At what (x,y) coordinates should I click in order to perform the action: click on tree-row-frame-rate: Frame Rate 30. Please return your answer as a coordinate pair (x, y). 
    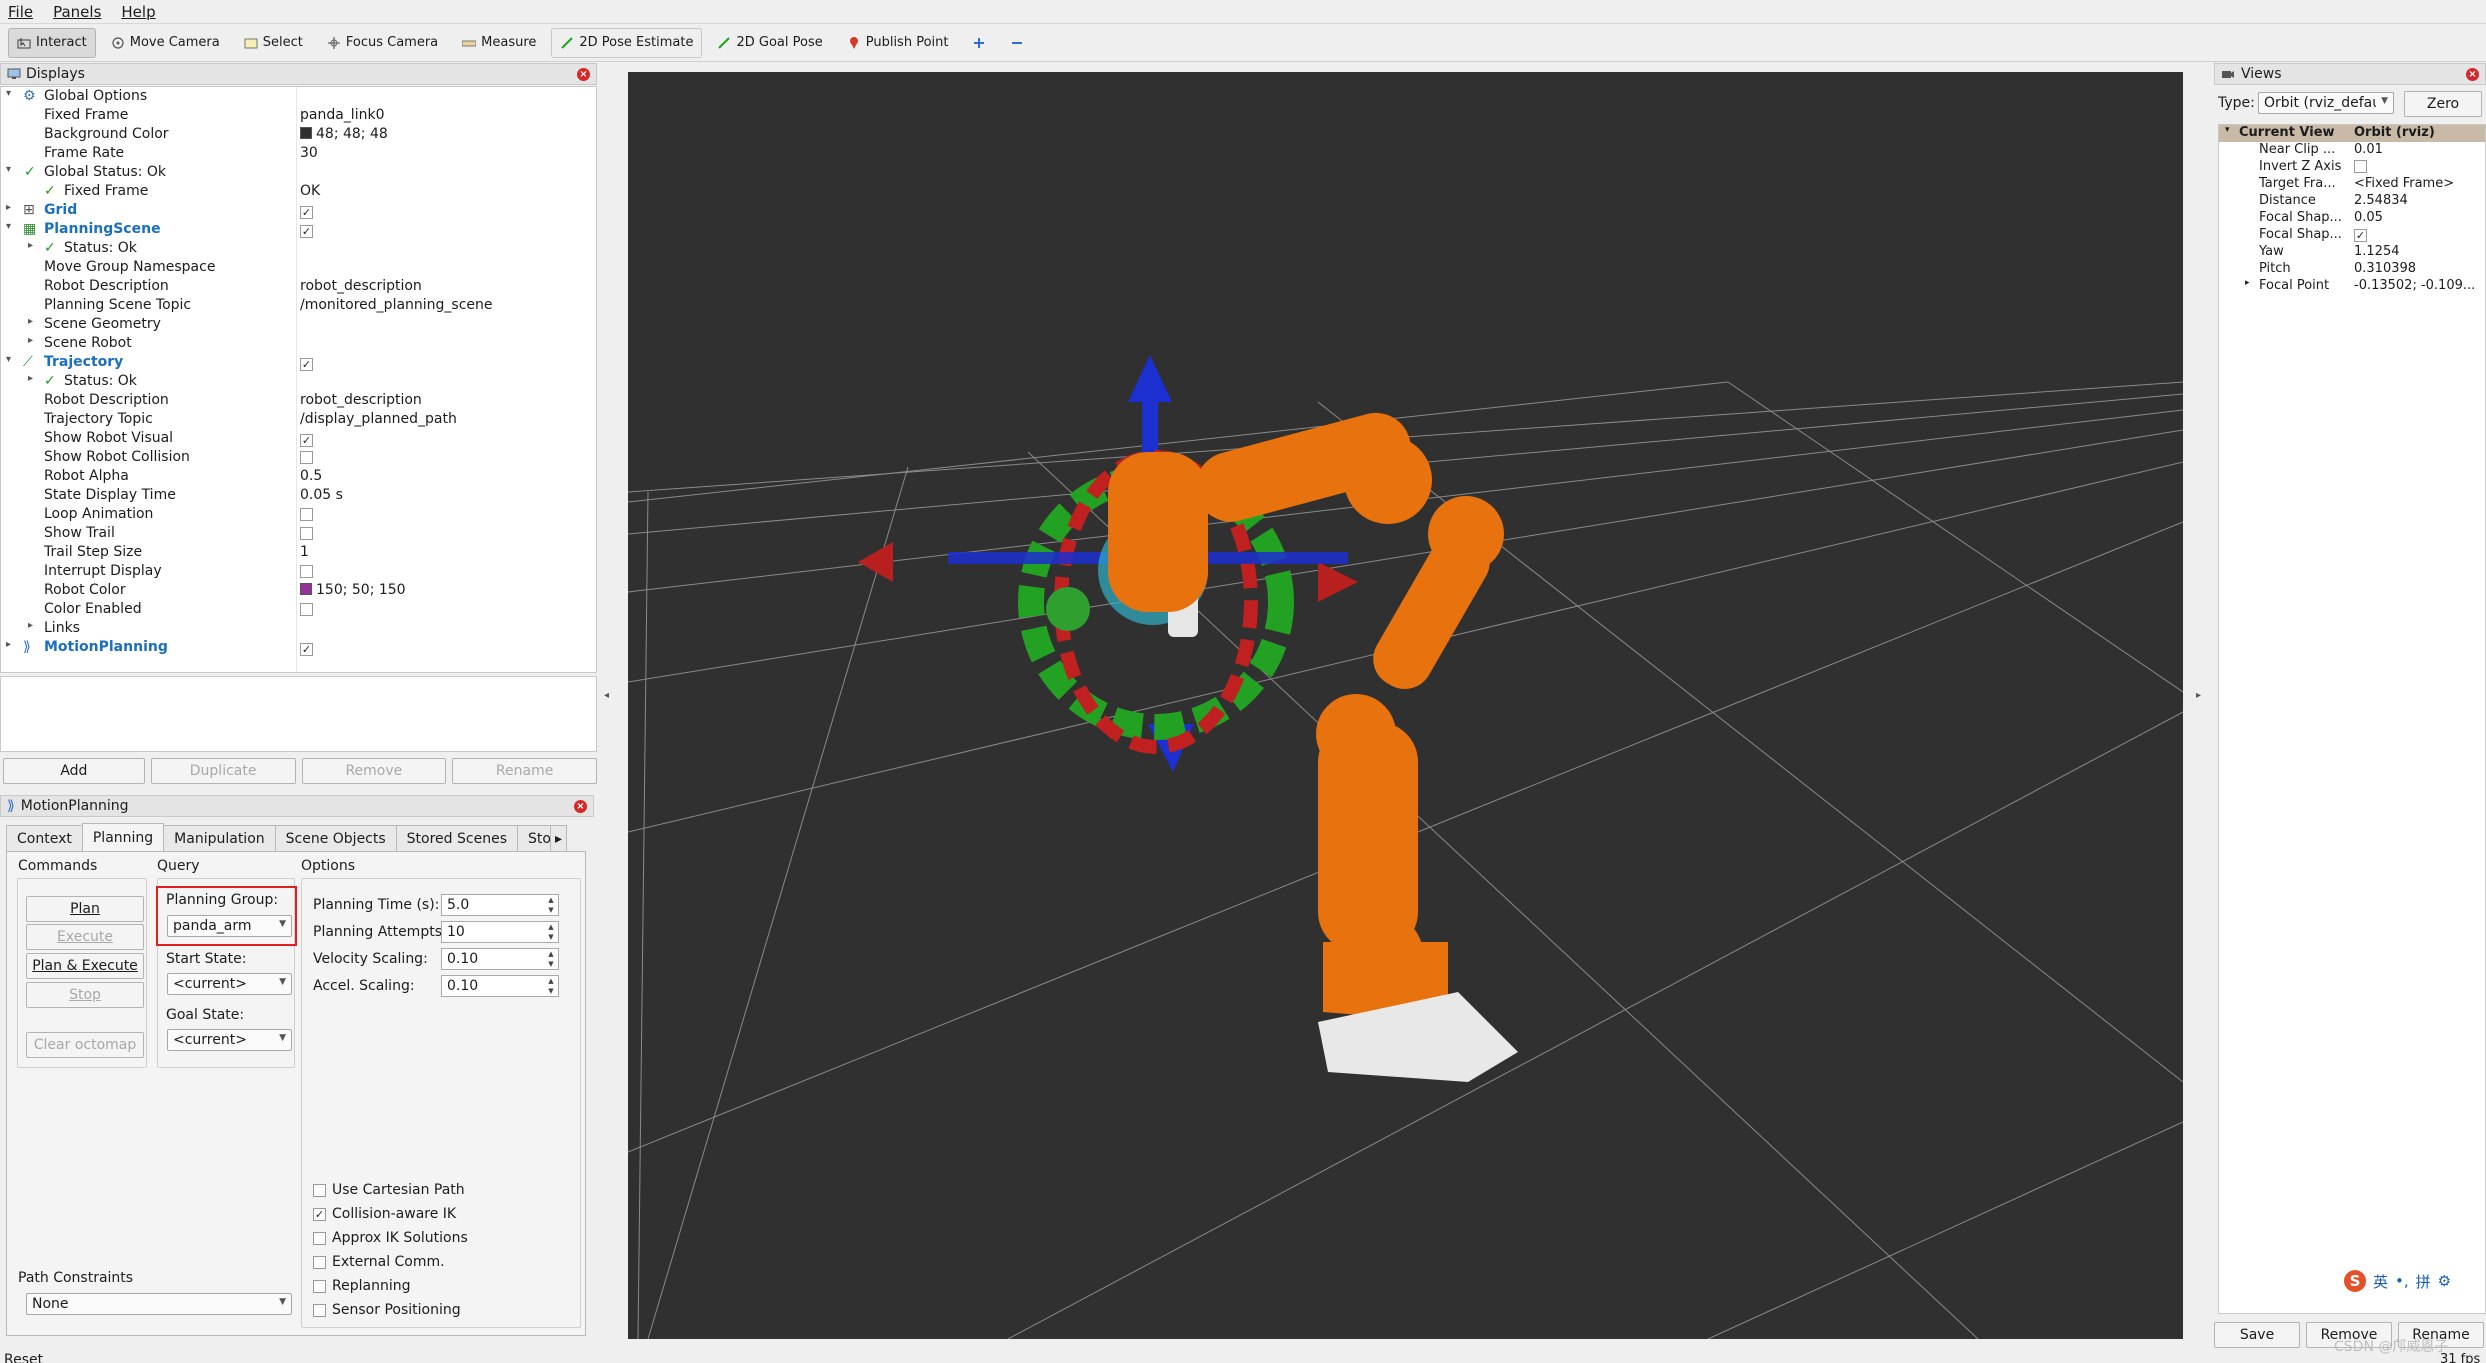
    Looking at the image, I should click on (298, 153).